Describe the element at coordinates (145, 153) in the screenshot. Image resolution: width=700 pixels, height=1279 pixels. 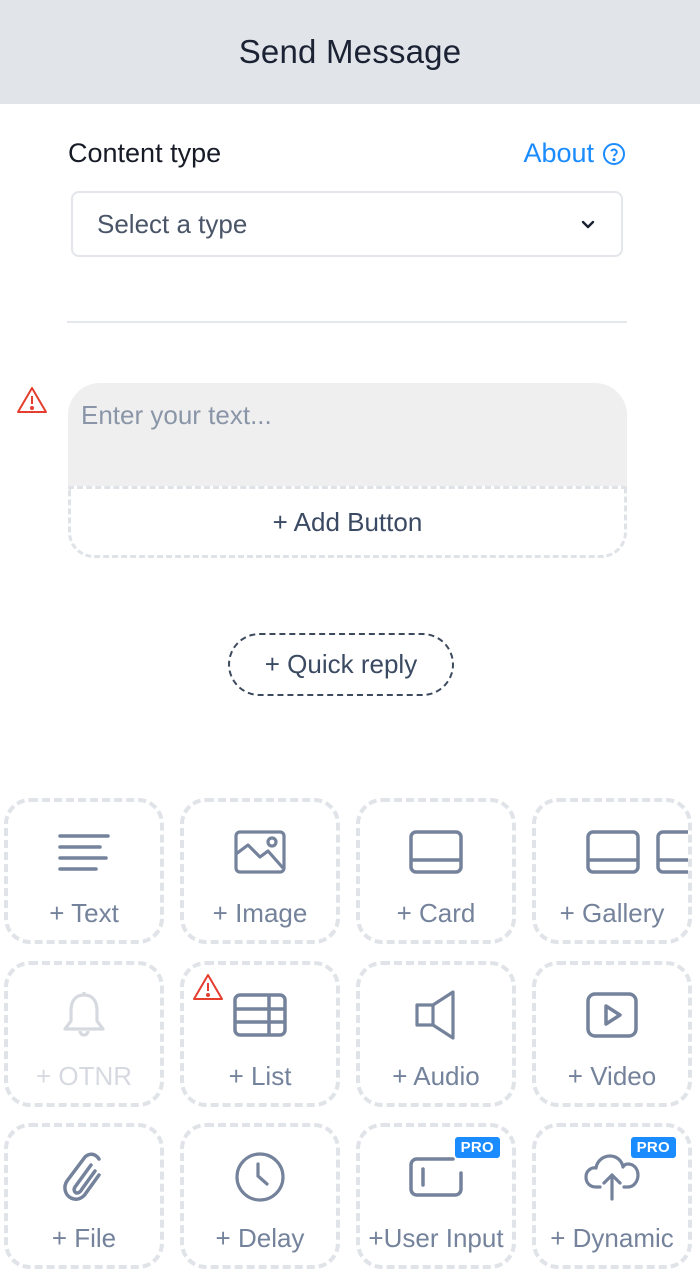
I see `content-type-label: Content type` at that location.